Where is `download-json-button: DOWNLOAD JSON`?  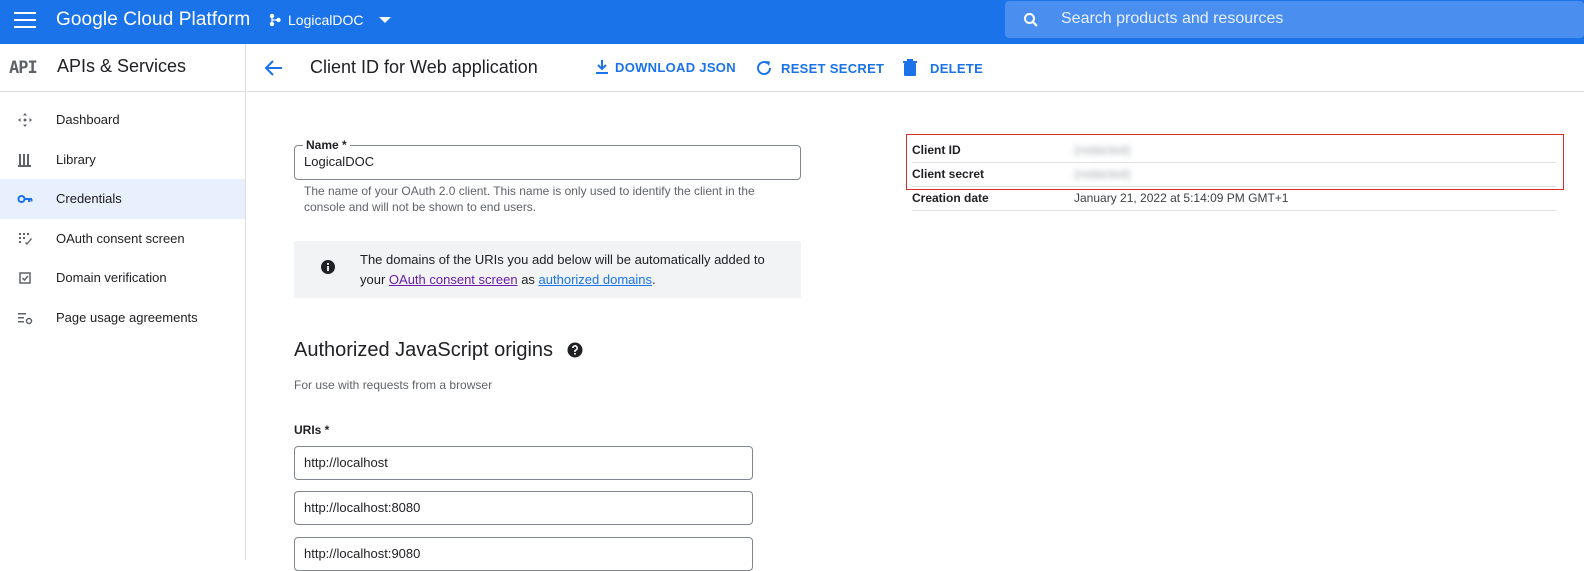
download-json-button: DOWNLOAD JSON is located at coordinates (665, 67).